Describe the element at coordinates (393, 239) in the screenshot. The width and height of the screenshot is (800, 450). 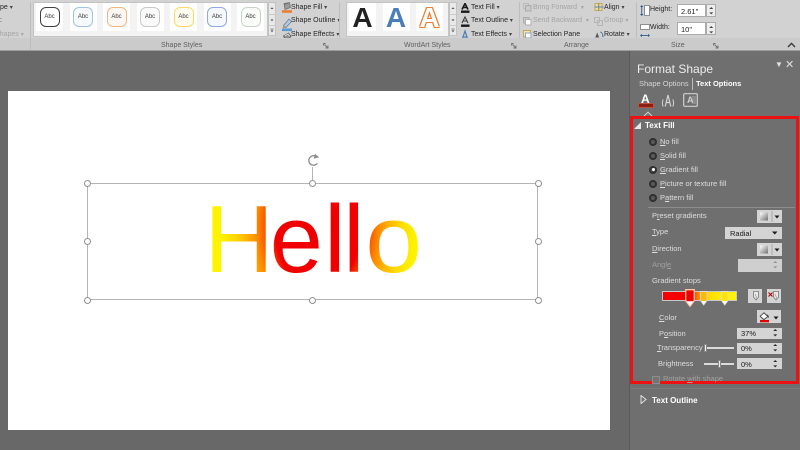
I see `svg-text: o` at that location.